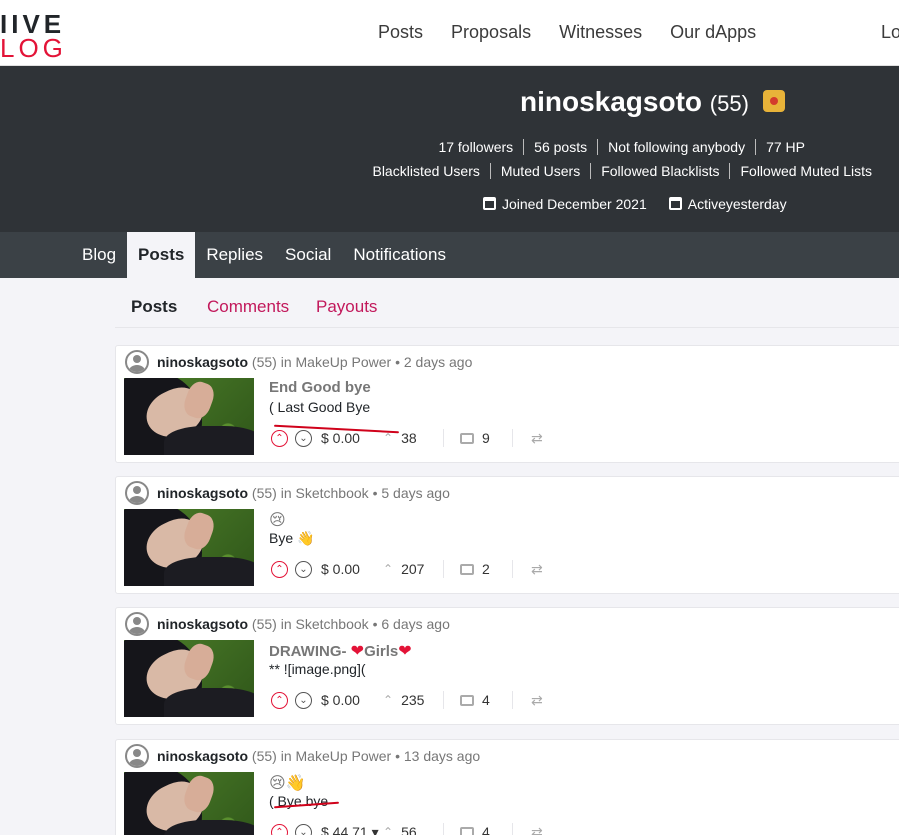 The width and height of the screenshot is (899, 835). Describe the element at coordinates (411, 624) in the screenshot. I see `post-time: • 6 days ago` at that location.